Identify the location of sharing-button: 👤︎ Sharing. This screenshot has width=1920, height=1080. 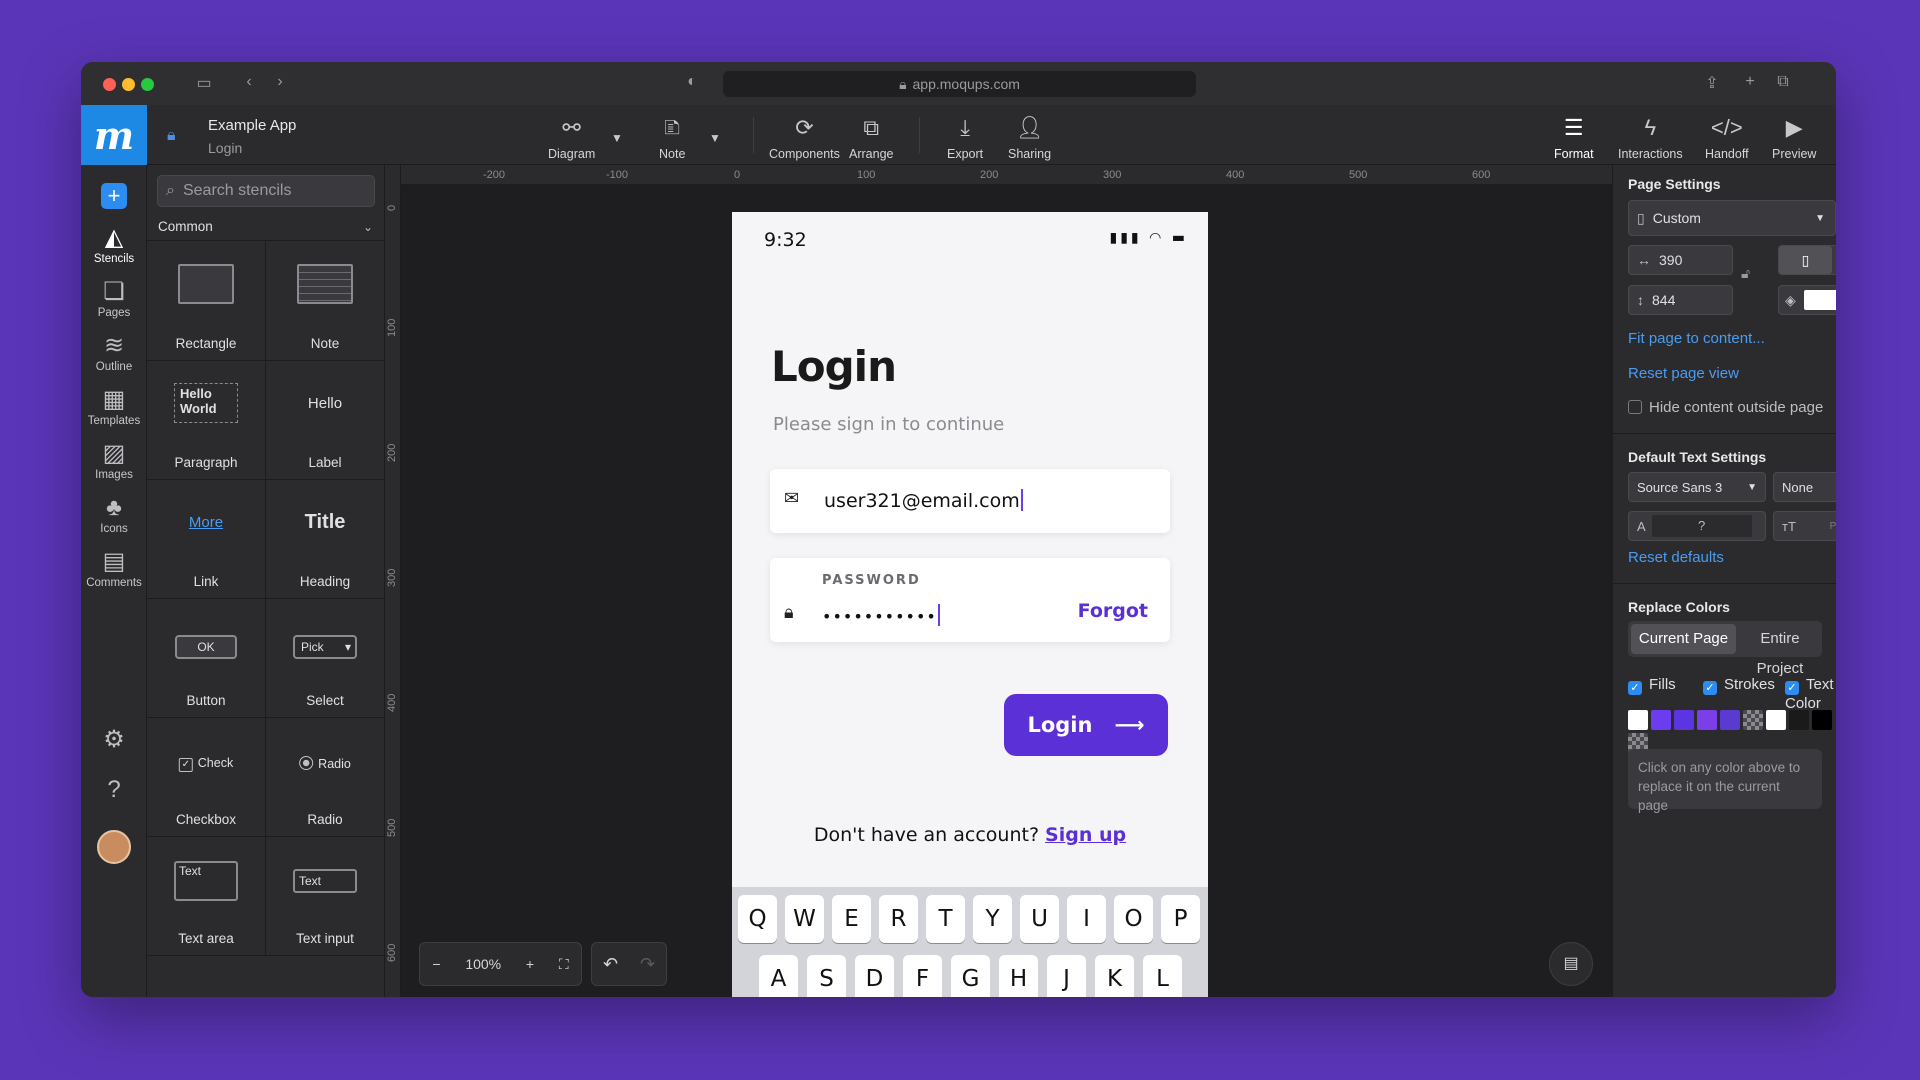
(1029, 138).